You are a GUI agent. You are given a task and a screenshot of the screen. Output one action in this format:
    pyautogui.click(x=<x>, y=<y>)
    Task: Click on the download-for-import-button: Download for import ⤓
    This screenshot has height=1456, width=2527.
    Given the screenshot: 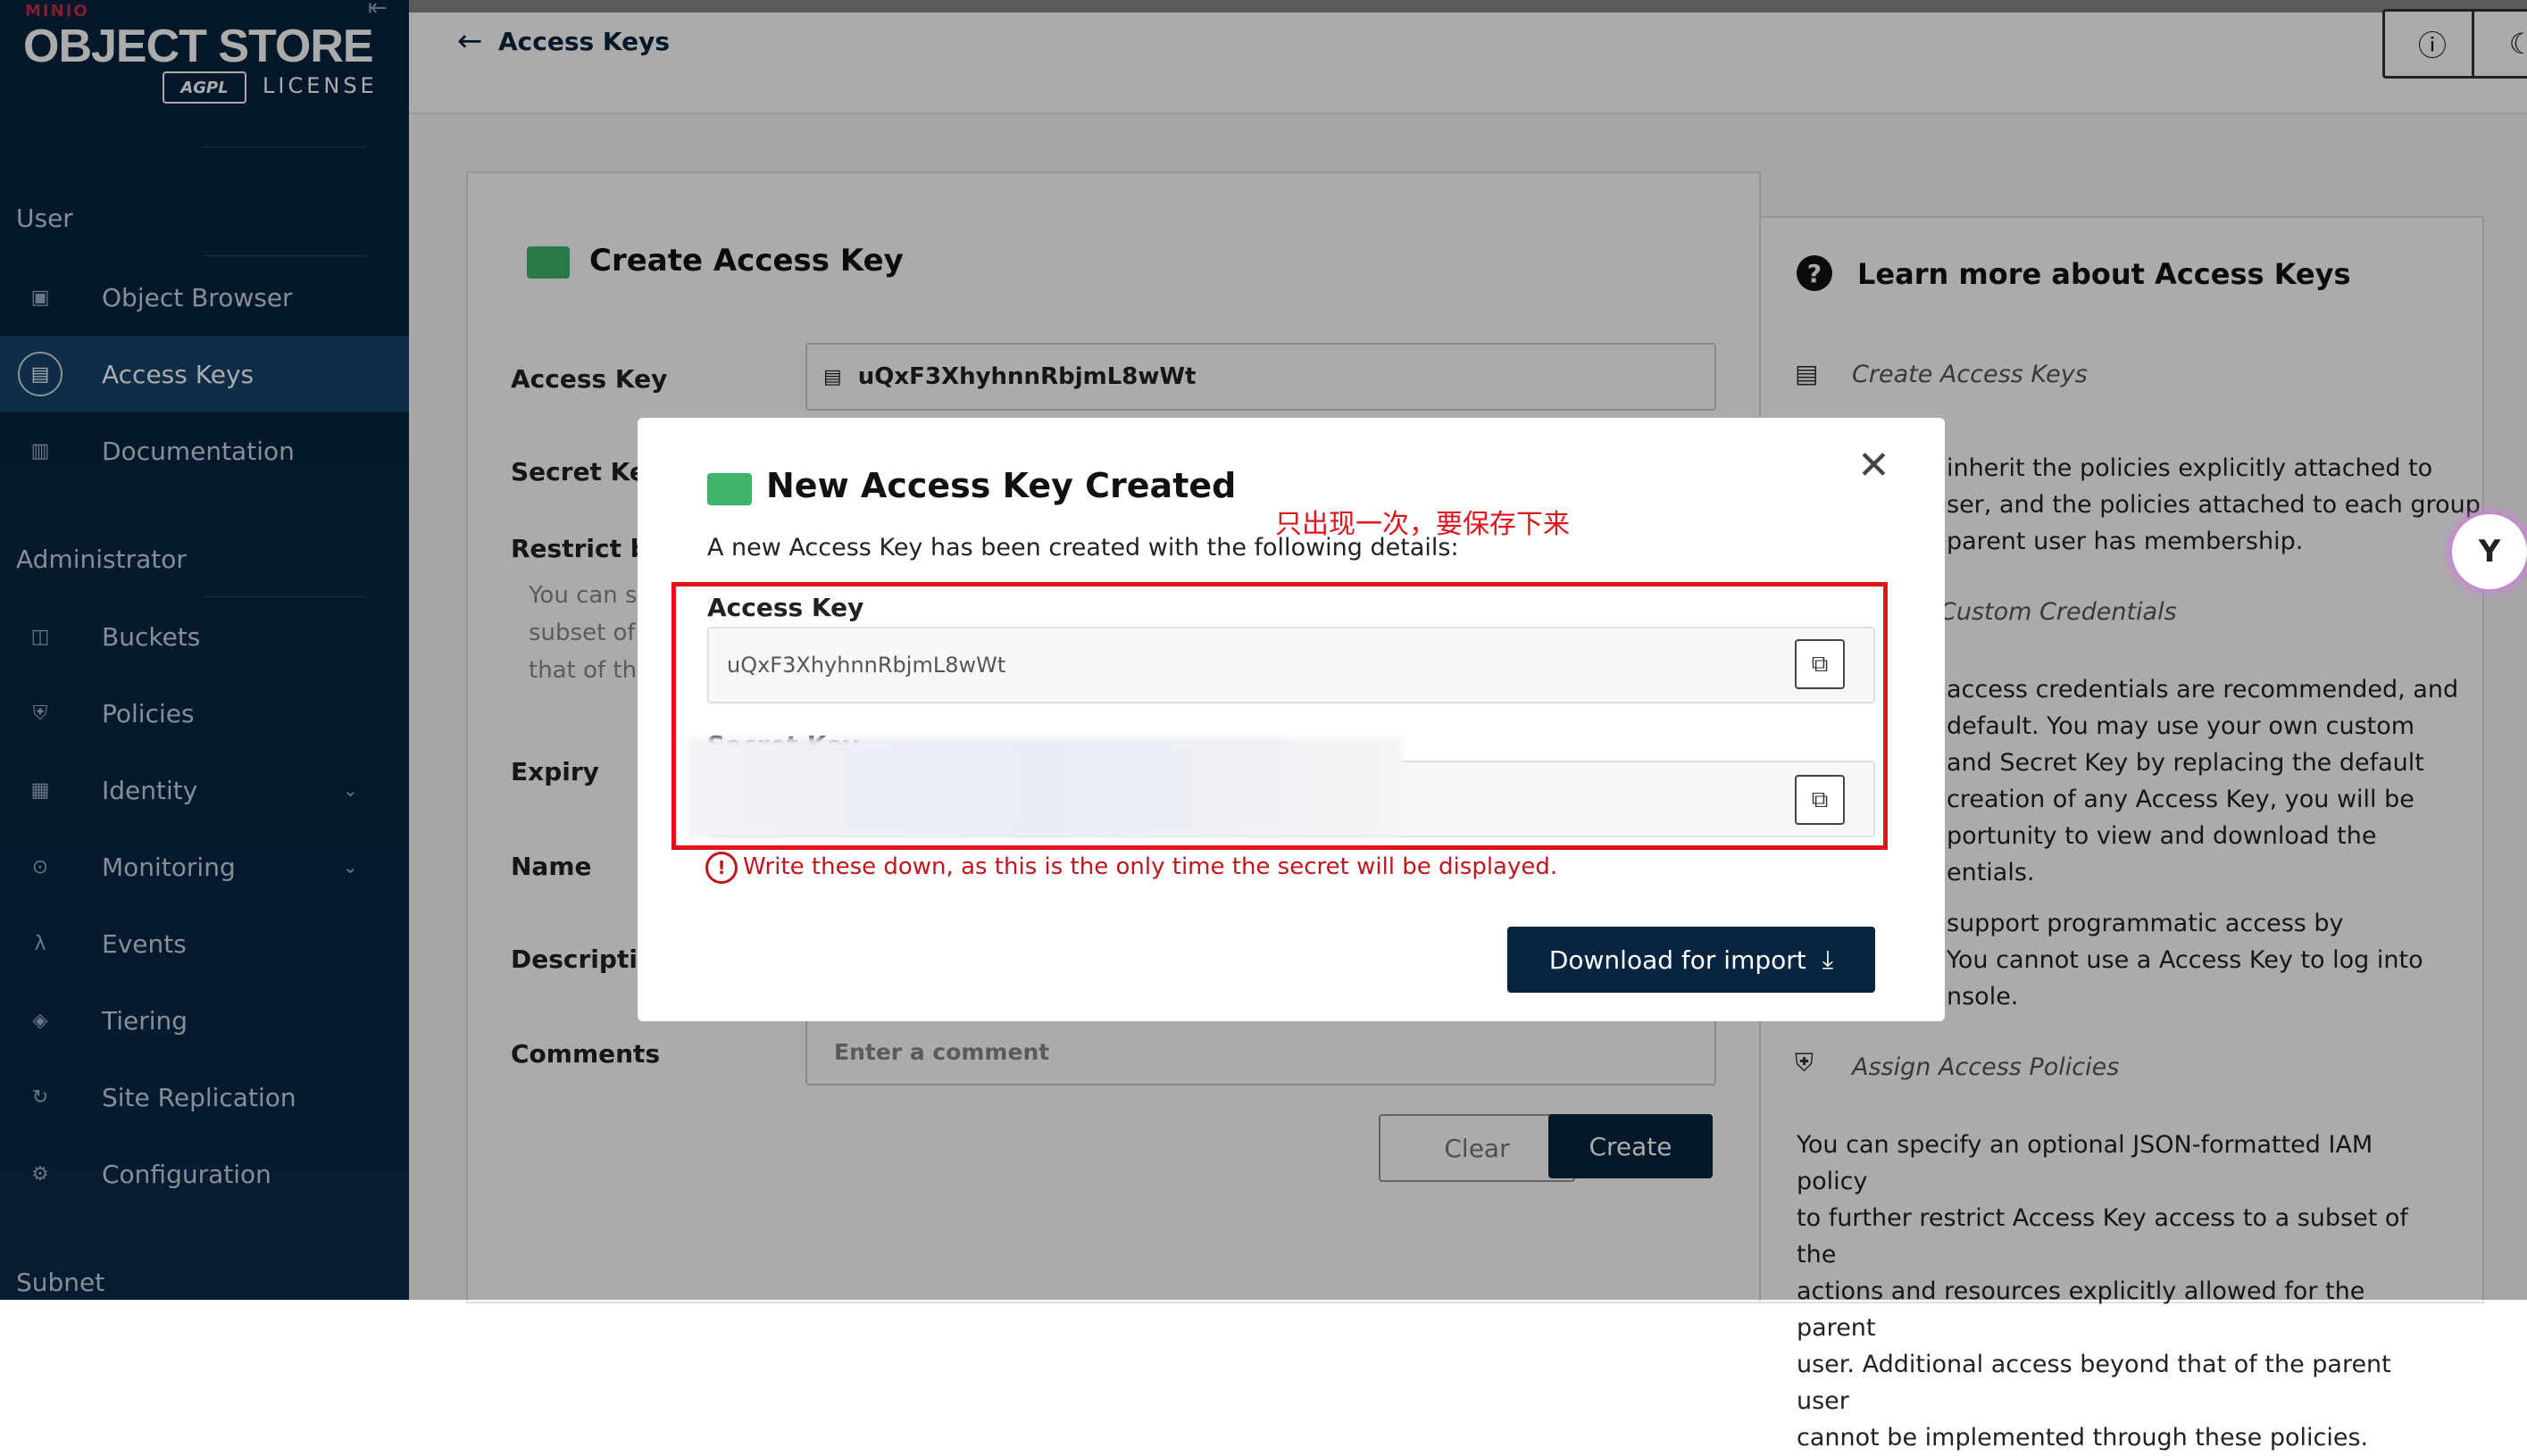 What is the action you would take?
    pyautogui.click(x=1691, y=960)
    